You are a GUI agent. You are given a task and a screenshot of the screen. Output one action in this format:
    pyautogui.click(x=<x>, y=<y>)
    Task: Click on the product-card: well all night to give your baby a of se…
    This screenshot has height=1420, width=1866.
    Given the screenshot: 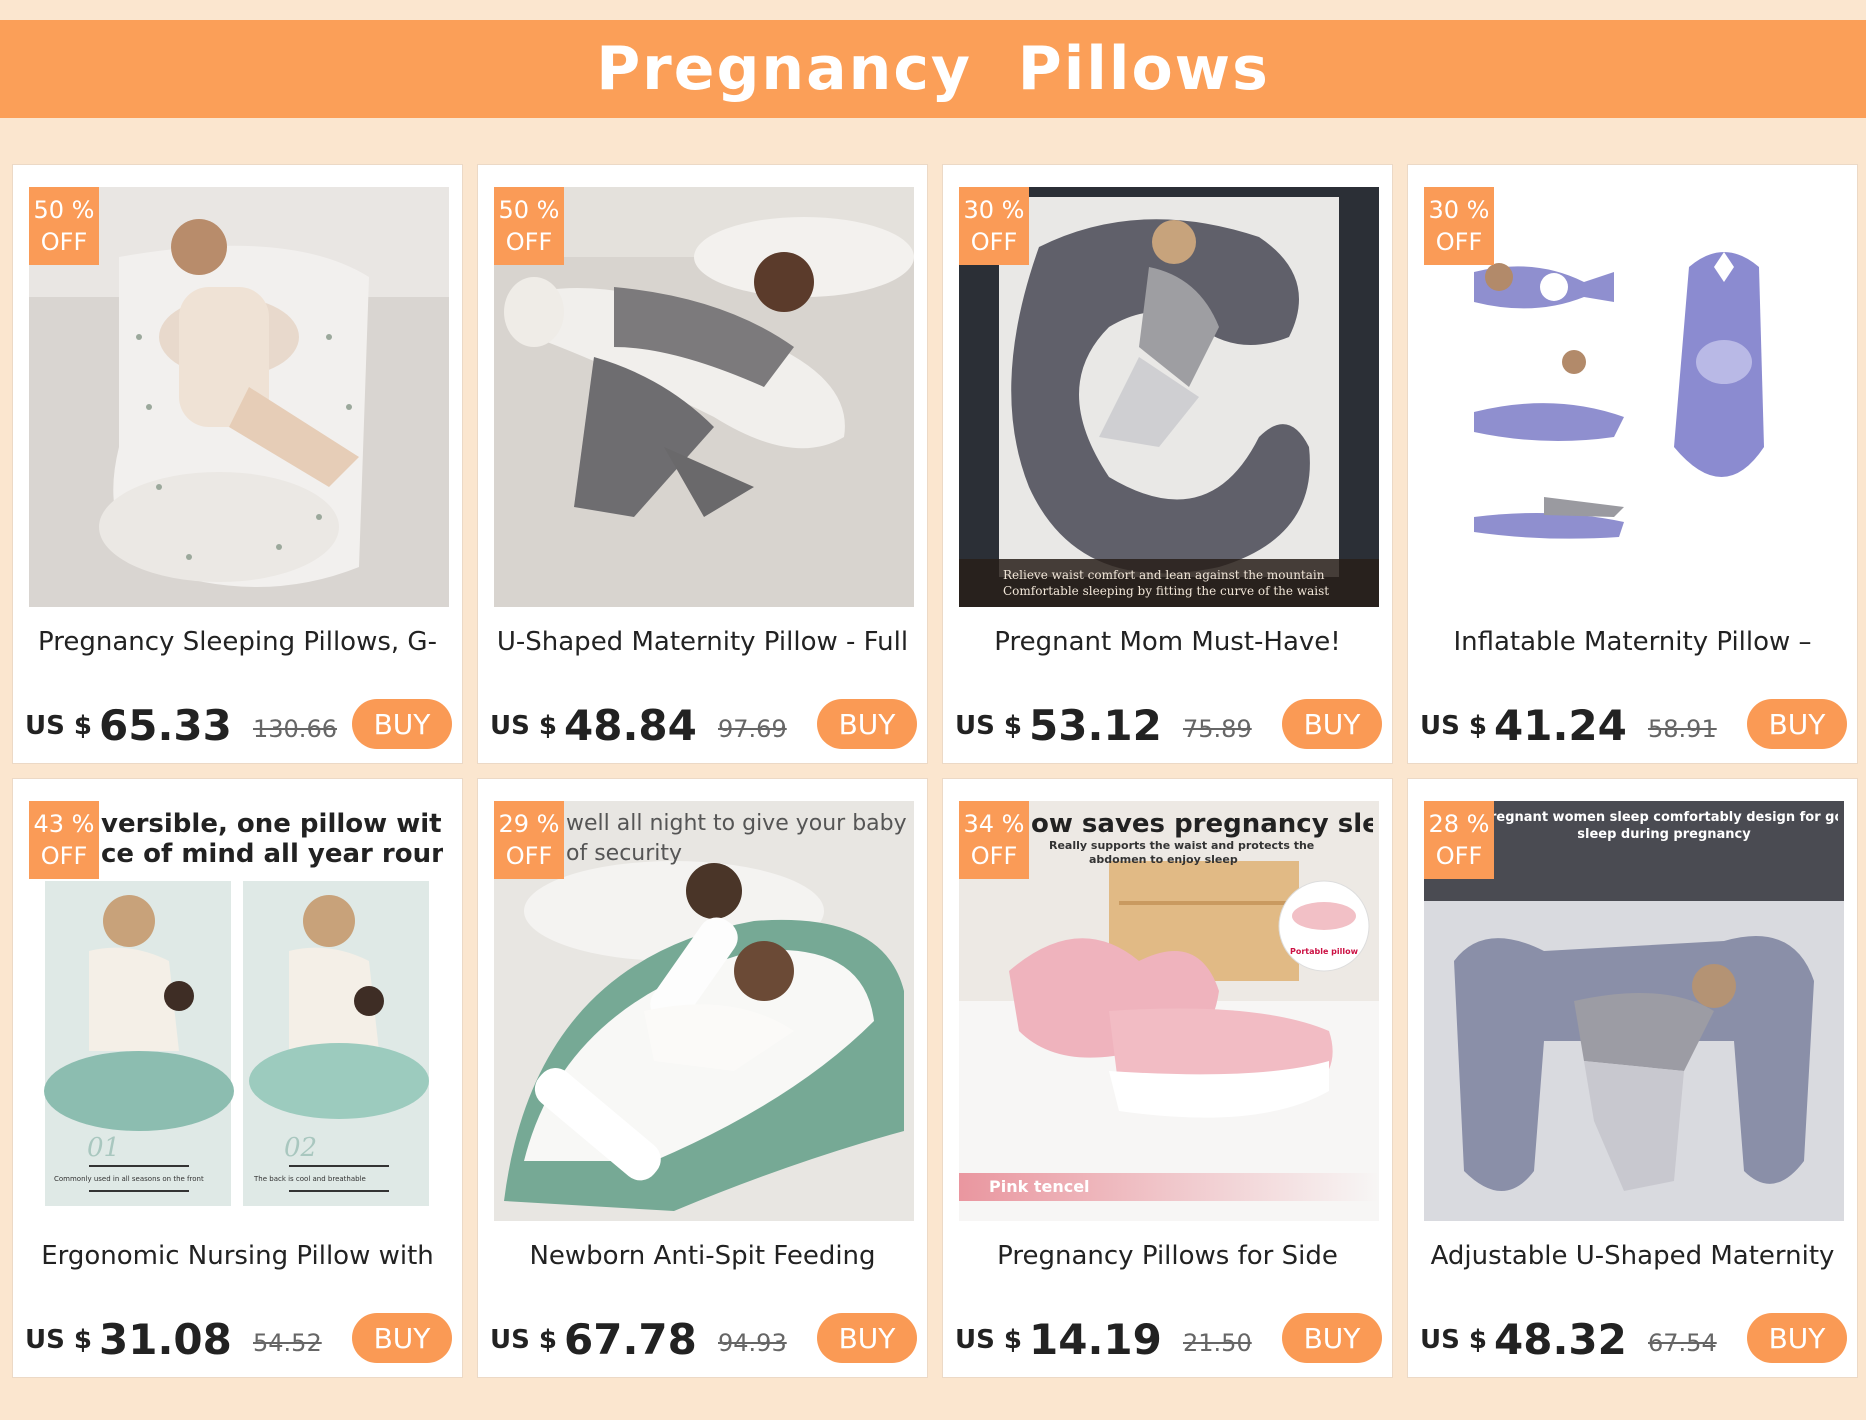 What is the action you would take?
    pyautogui.click(x=702, y=1078)
    